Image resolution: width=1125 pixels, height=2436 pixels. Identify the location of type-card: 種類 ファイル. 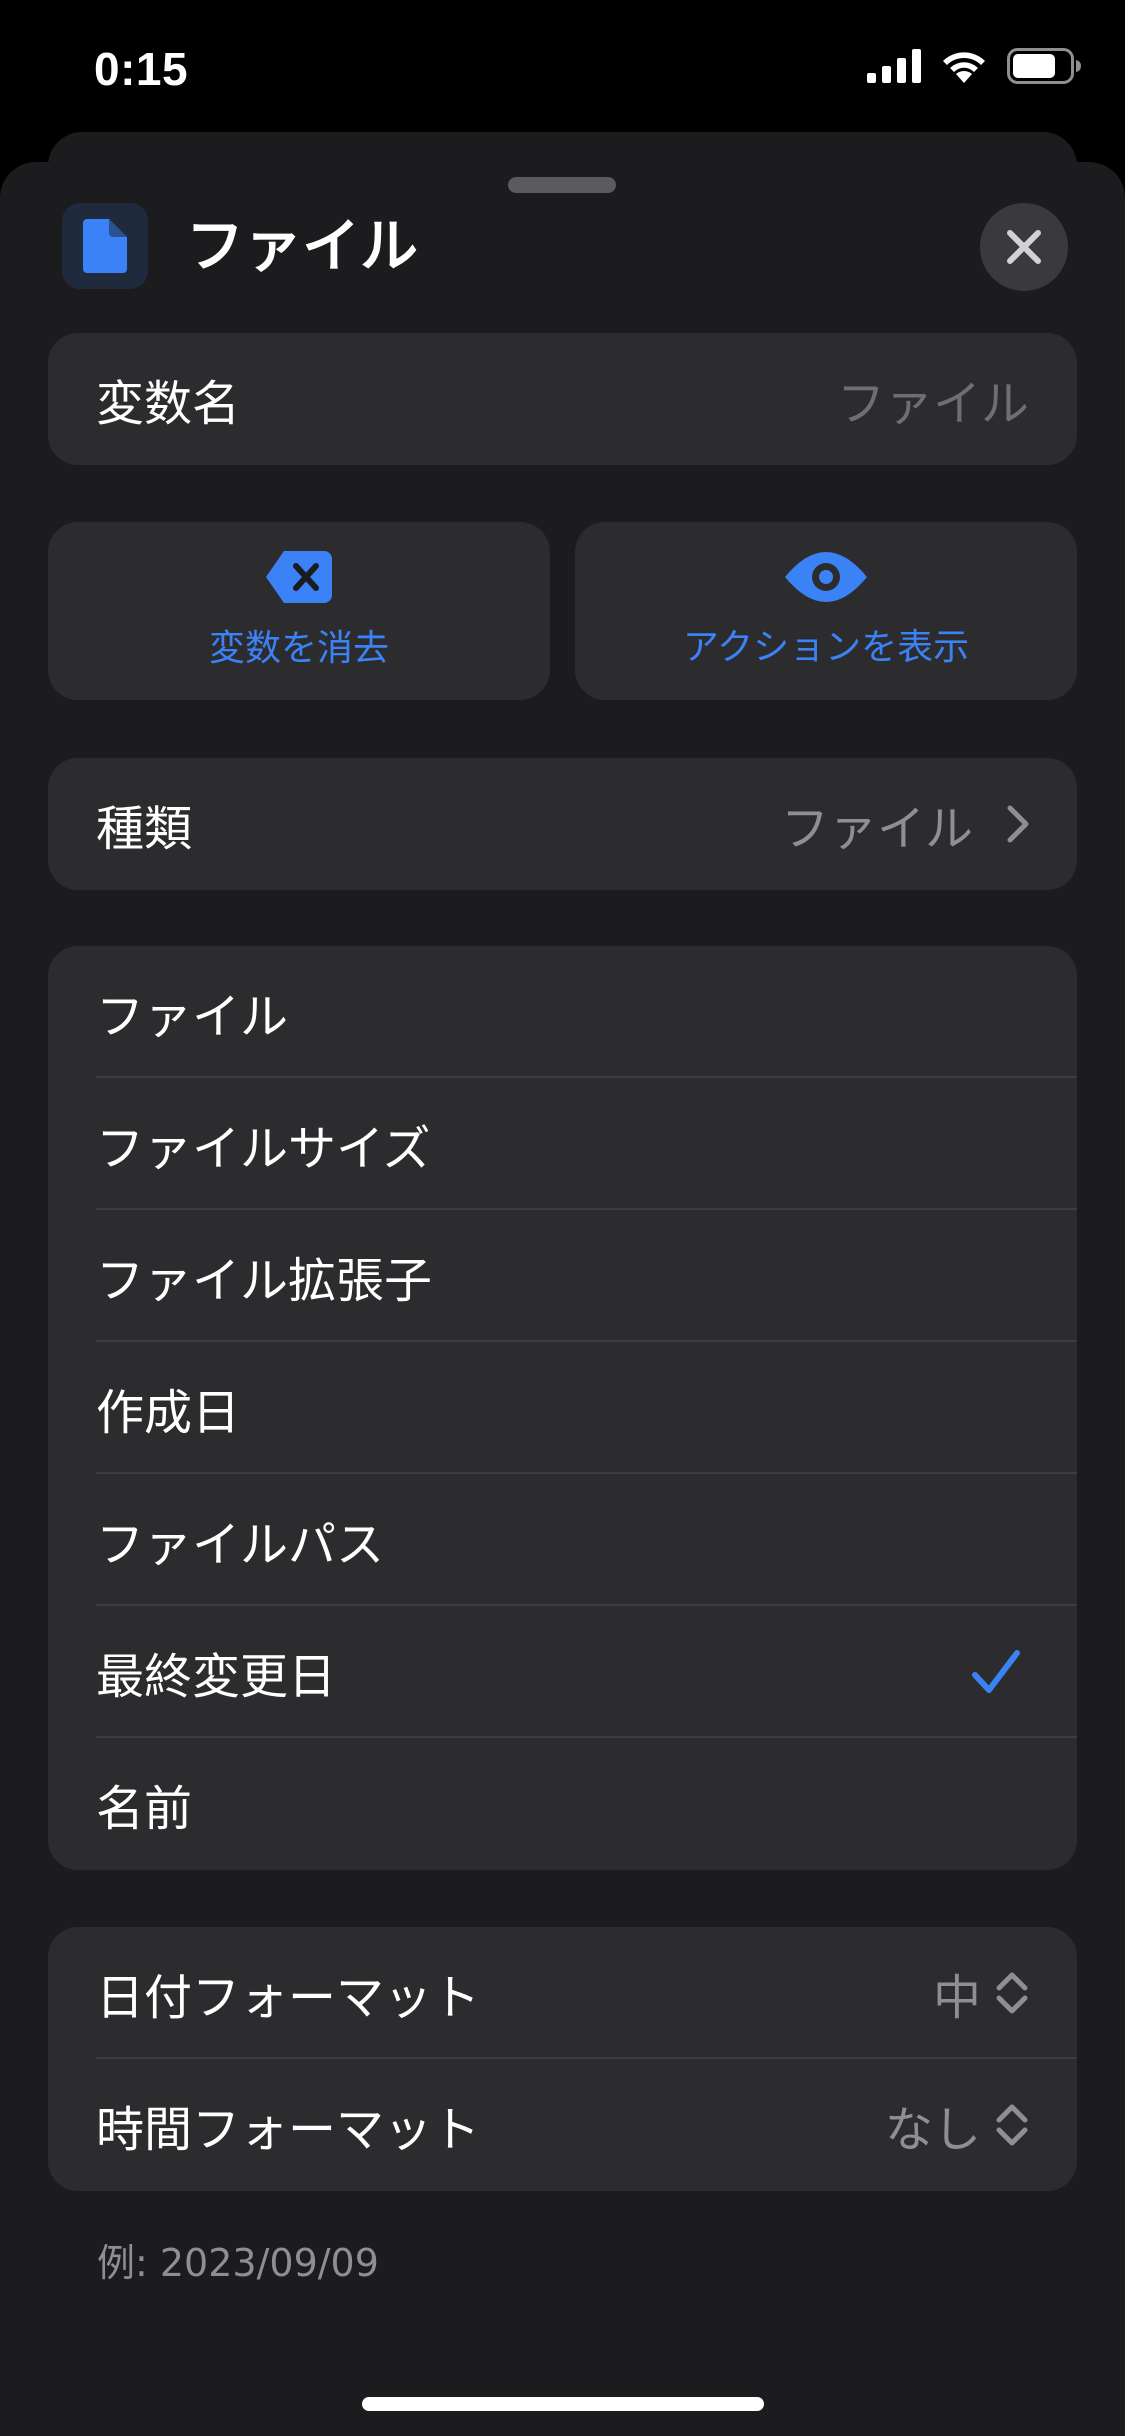
(562, 824).